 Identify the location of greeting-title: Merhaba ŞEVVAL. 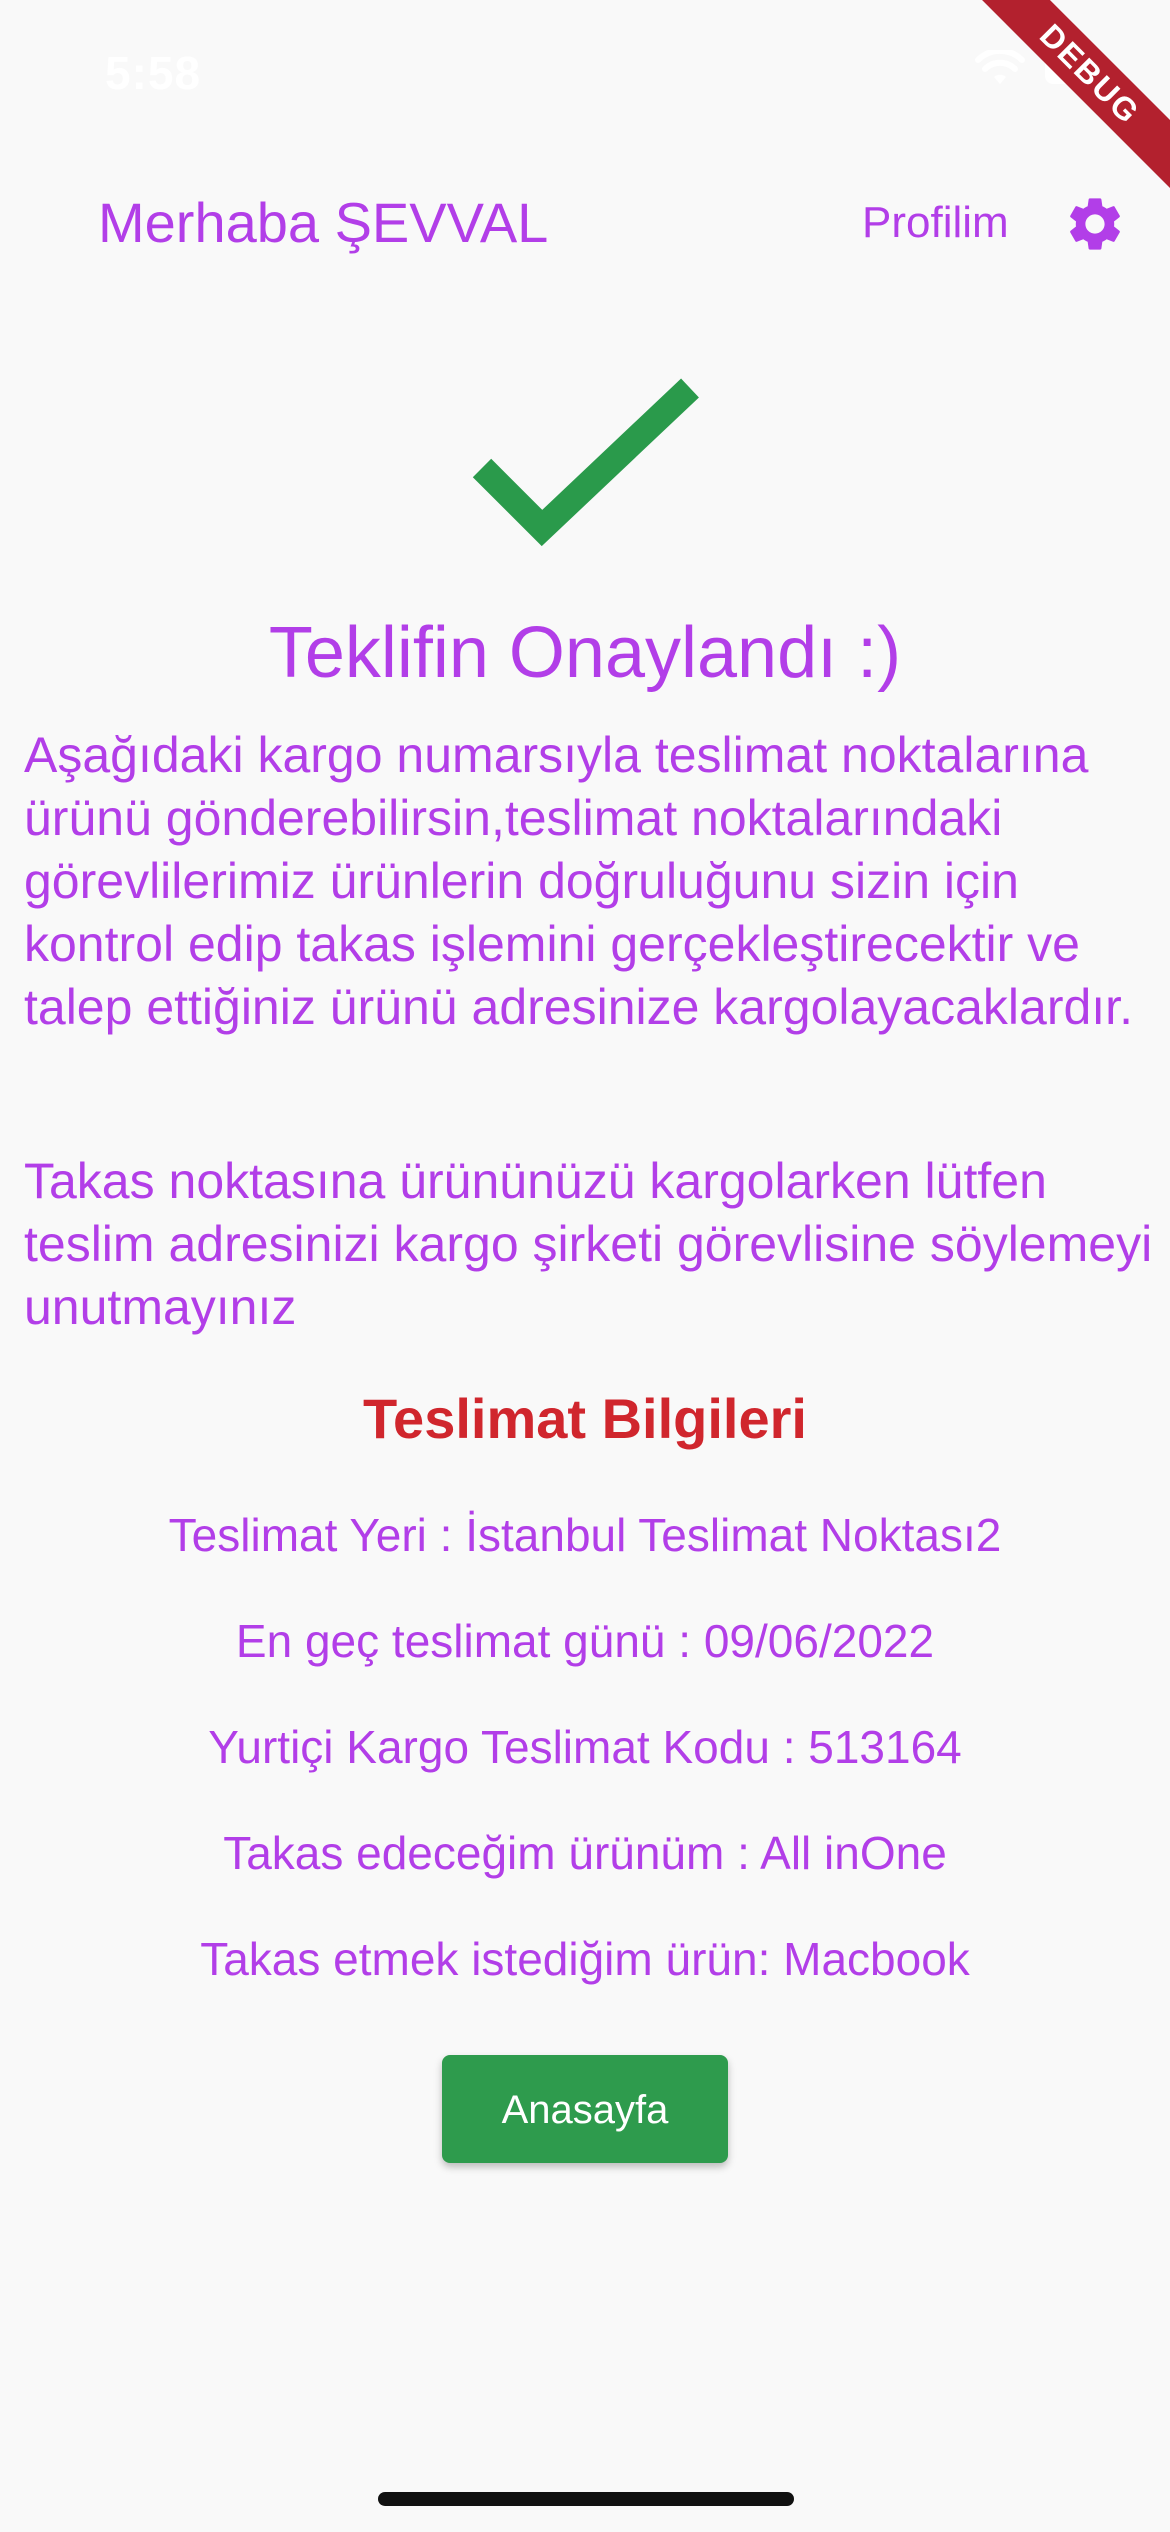
(323, 222).